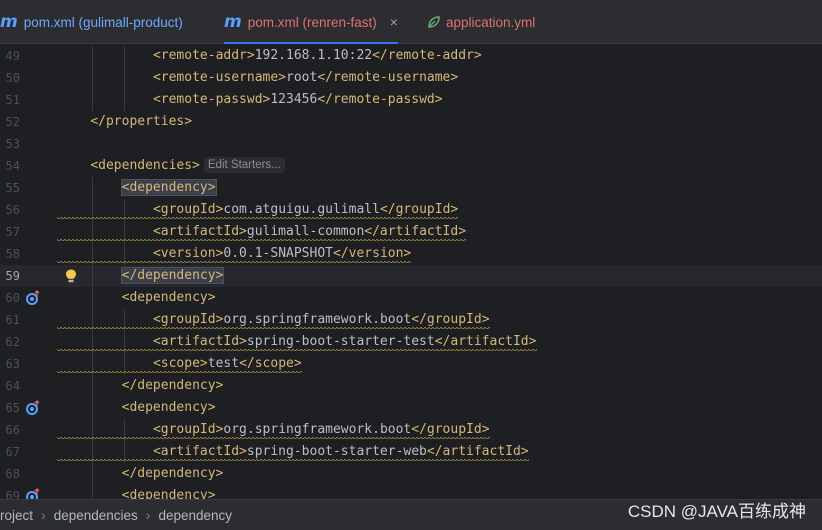 This screenshot has height=530, width=822. What do you see at coordinates (491, 22) in the screenshot?
I see `tab-label: application.yml` at bounding box center [491, 22].